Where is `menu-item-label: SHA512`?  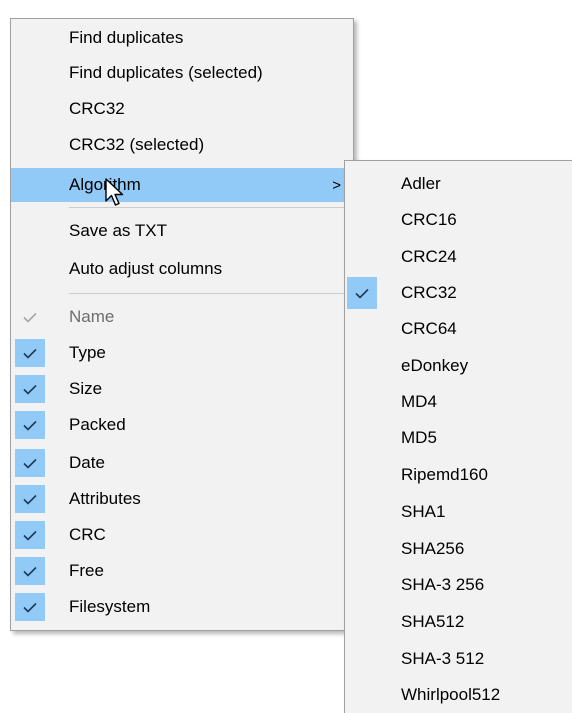
menu-item-label: SHA512 is located at coordinates (433, 621).